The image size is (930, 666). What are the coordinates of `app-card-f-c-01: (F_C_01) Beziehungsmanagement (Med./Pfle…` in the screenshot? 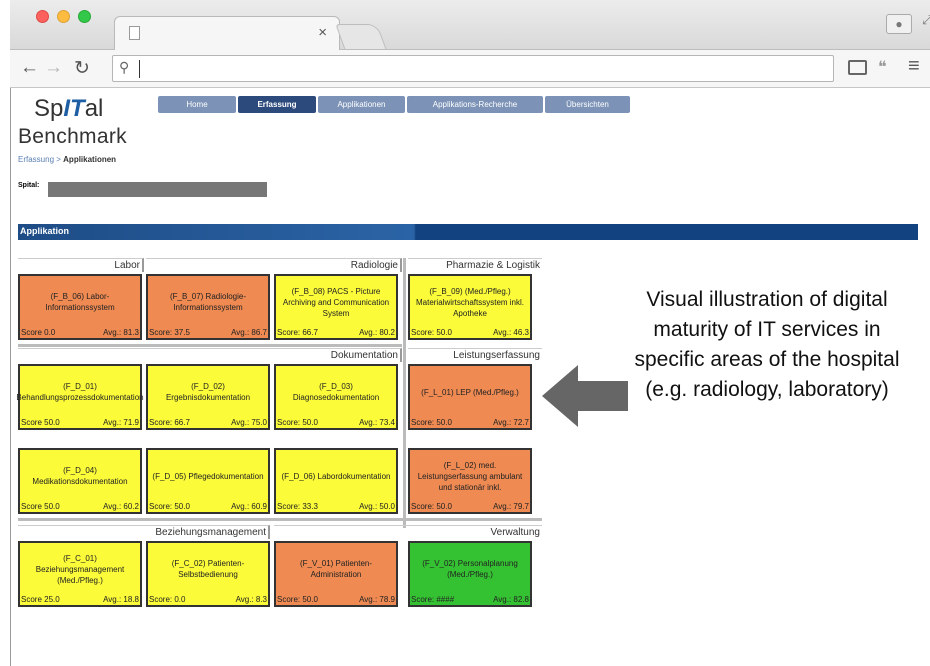 It's located at (80, 574).